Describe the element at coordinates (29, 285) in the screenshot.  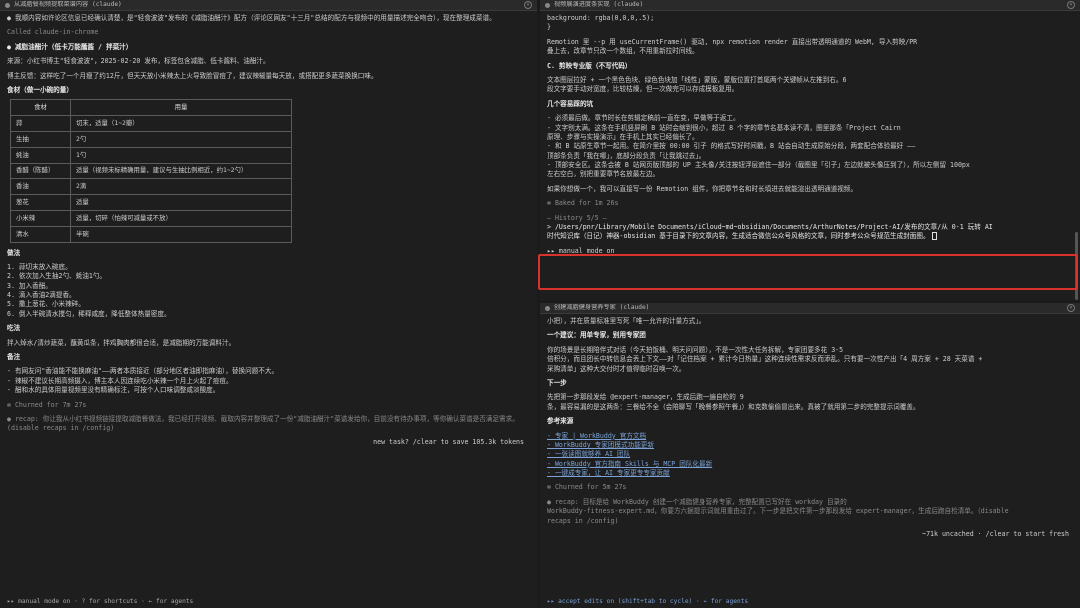
I see `left-text-line: 3. 加入香醋。` at that location.